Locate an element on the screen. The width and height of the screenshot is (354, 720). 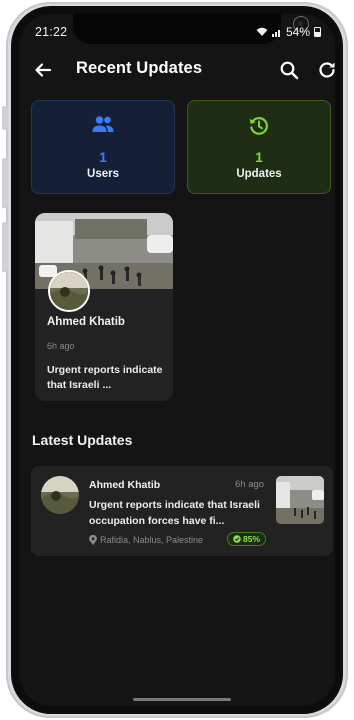
confidence-badge: 85% is located at coordinates (247, 539).